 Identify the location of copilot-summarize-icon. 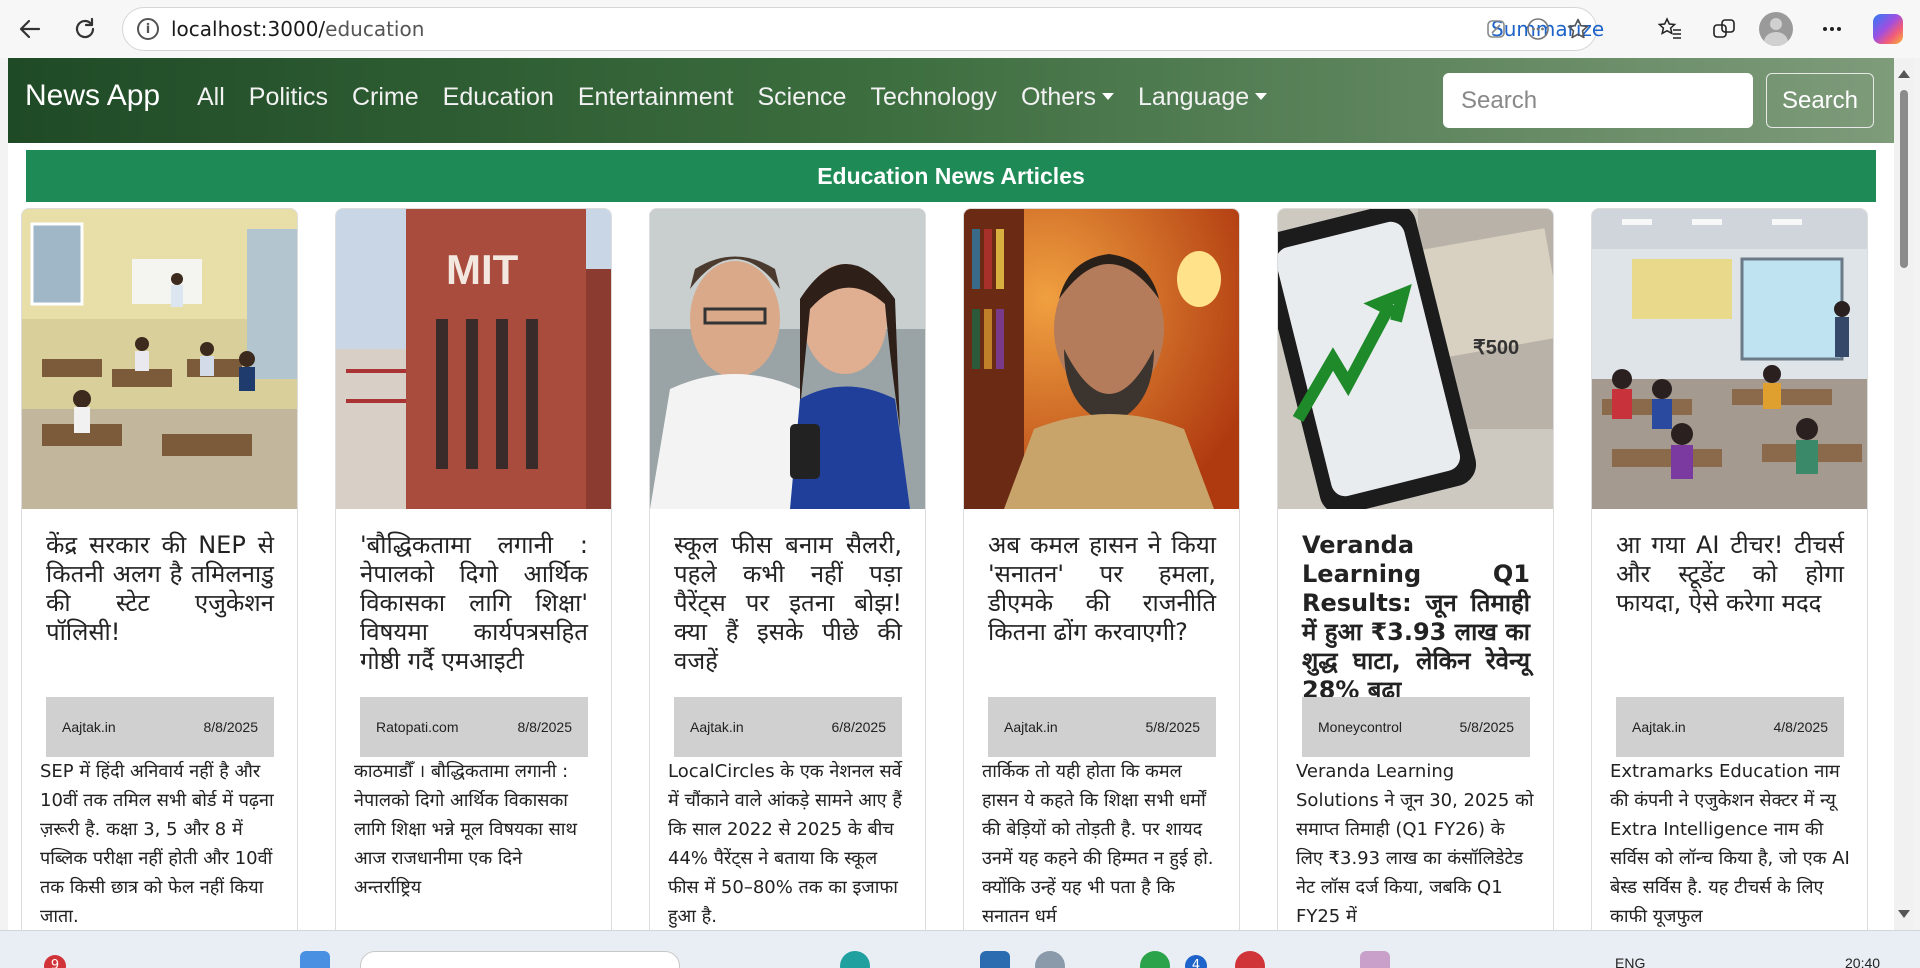
(1496, 29).